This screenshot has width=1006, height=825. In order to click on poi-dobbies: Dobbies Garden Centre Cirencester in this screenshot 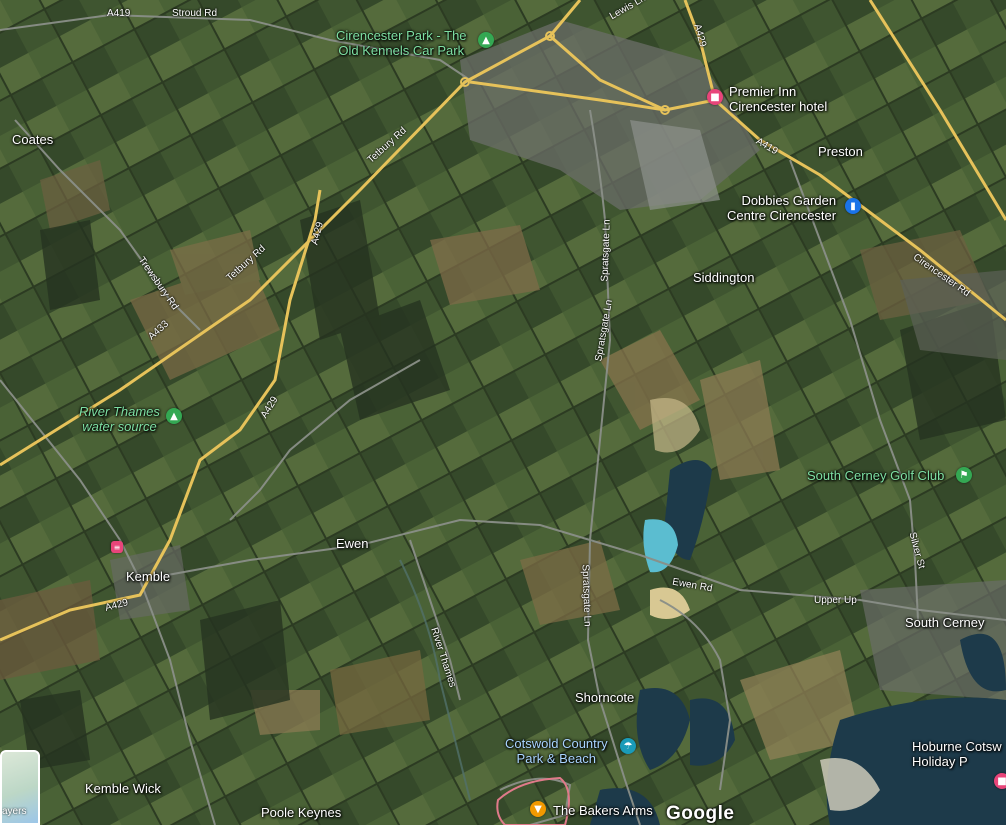, I will do `click(781, 208)`.